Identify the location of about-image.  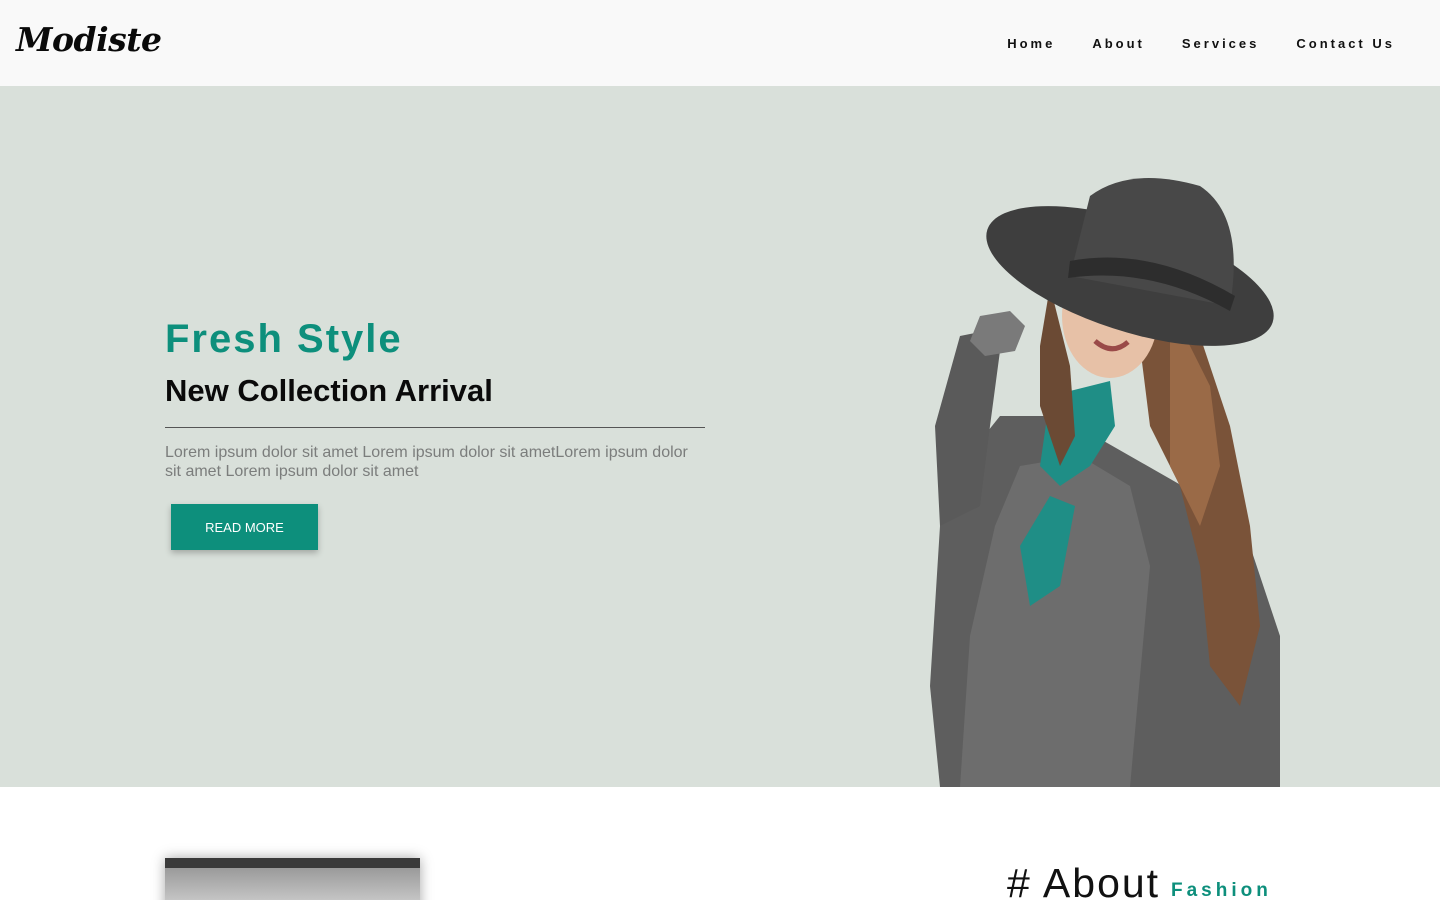
(292, 879).